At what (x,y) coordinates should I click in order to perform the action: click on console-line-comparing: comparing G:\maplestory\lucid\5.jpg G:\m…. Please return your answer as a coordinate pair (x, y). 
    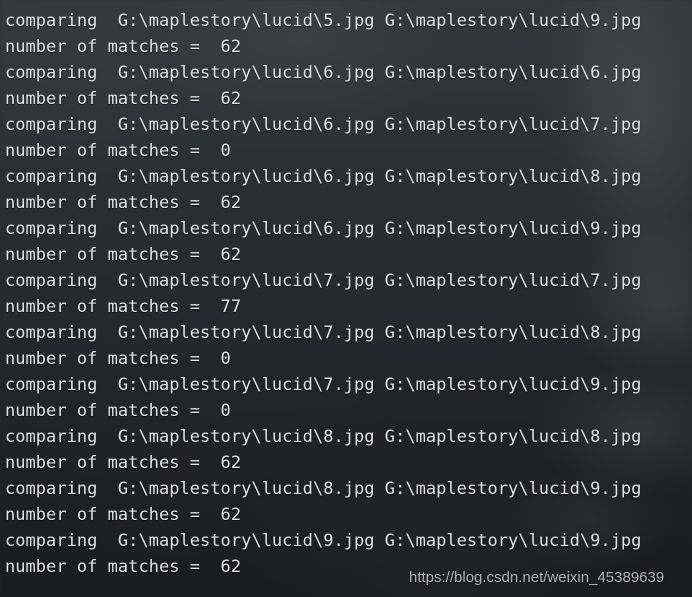
    Looking at the image, I should click on (323, 21).